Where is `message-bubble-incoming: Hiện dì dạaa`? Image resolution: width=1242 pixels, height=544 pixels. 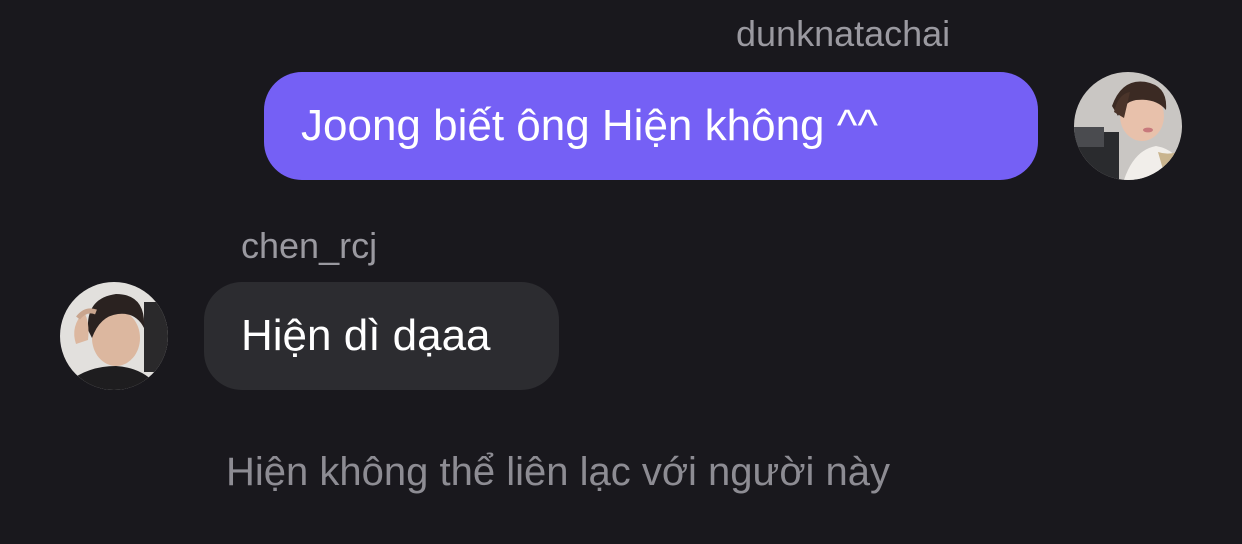
message-bubble-incoming: Hiện dì dạaa is located at coordinates (381, 336).